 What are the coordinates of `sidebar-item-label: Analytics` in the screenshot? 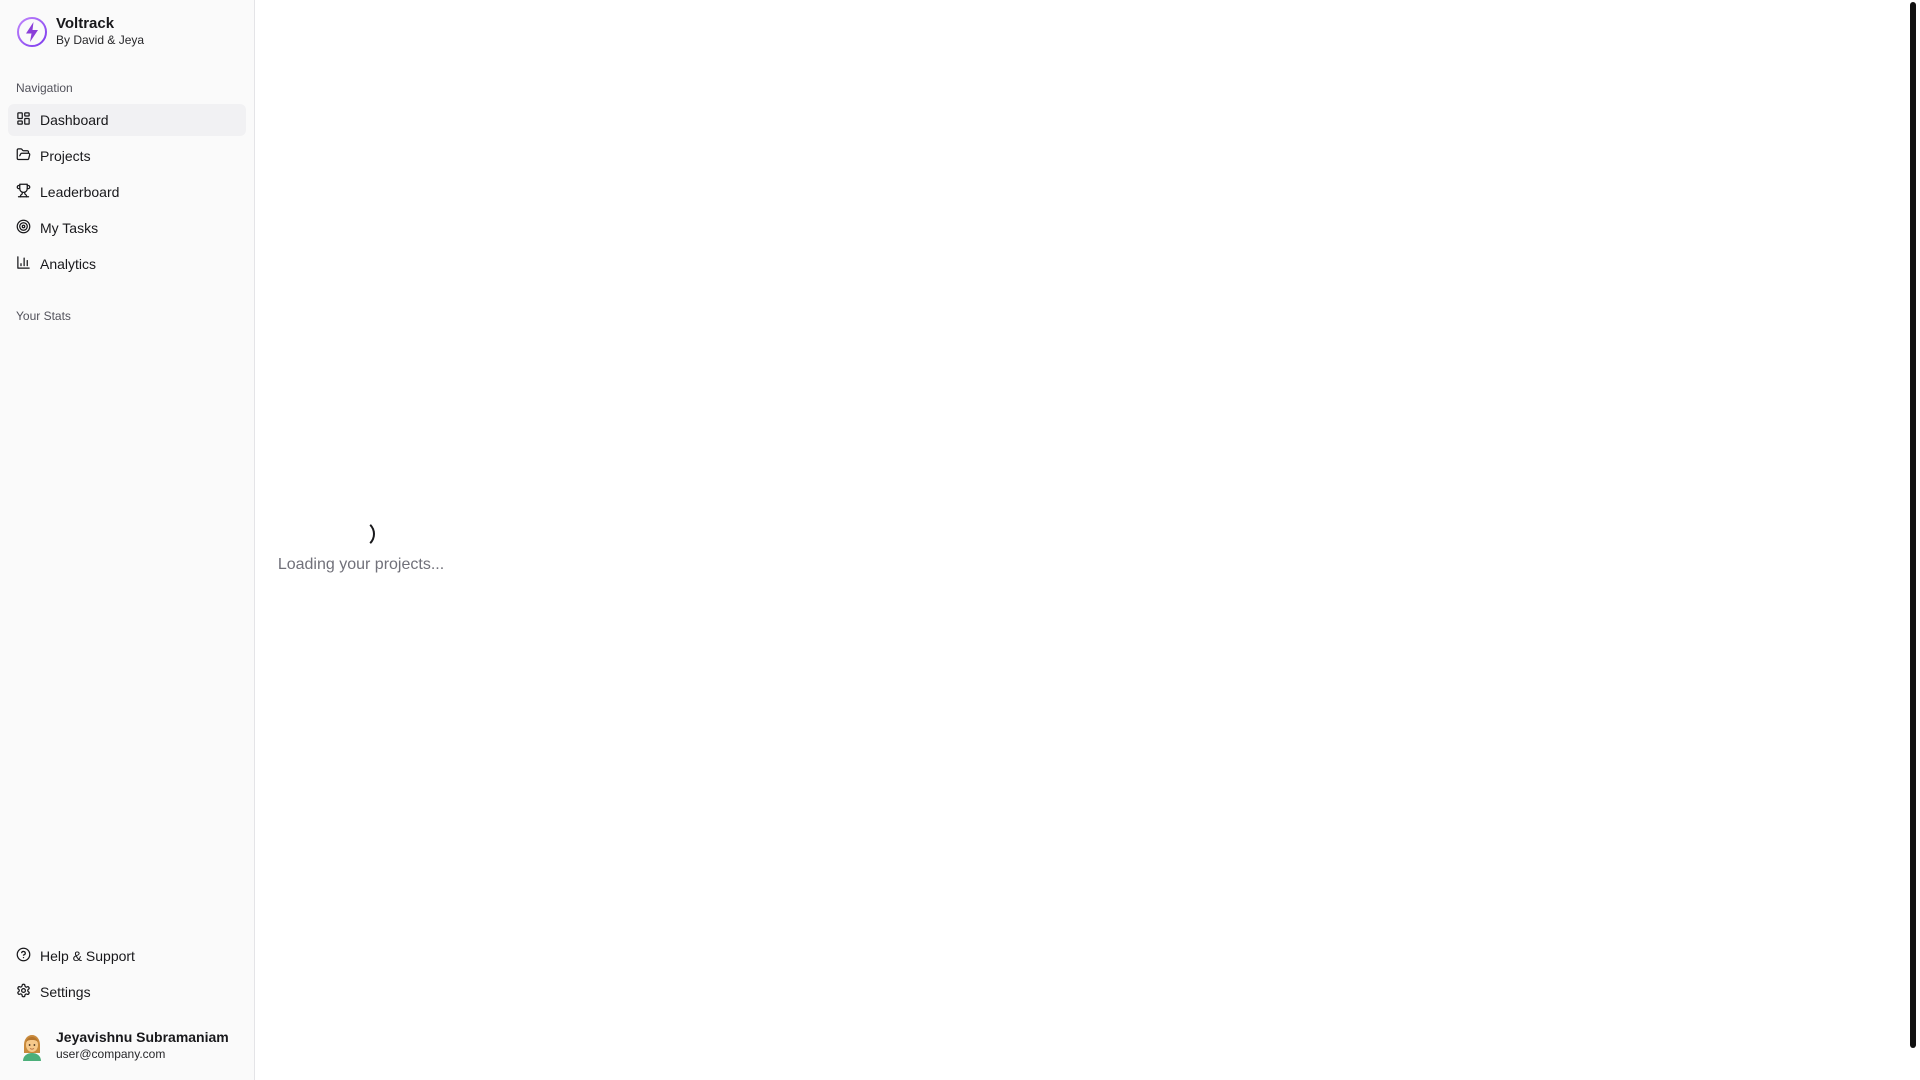 It's located at (68, 264).